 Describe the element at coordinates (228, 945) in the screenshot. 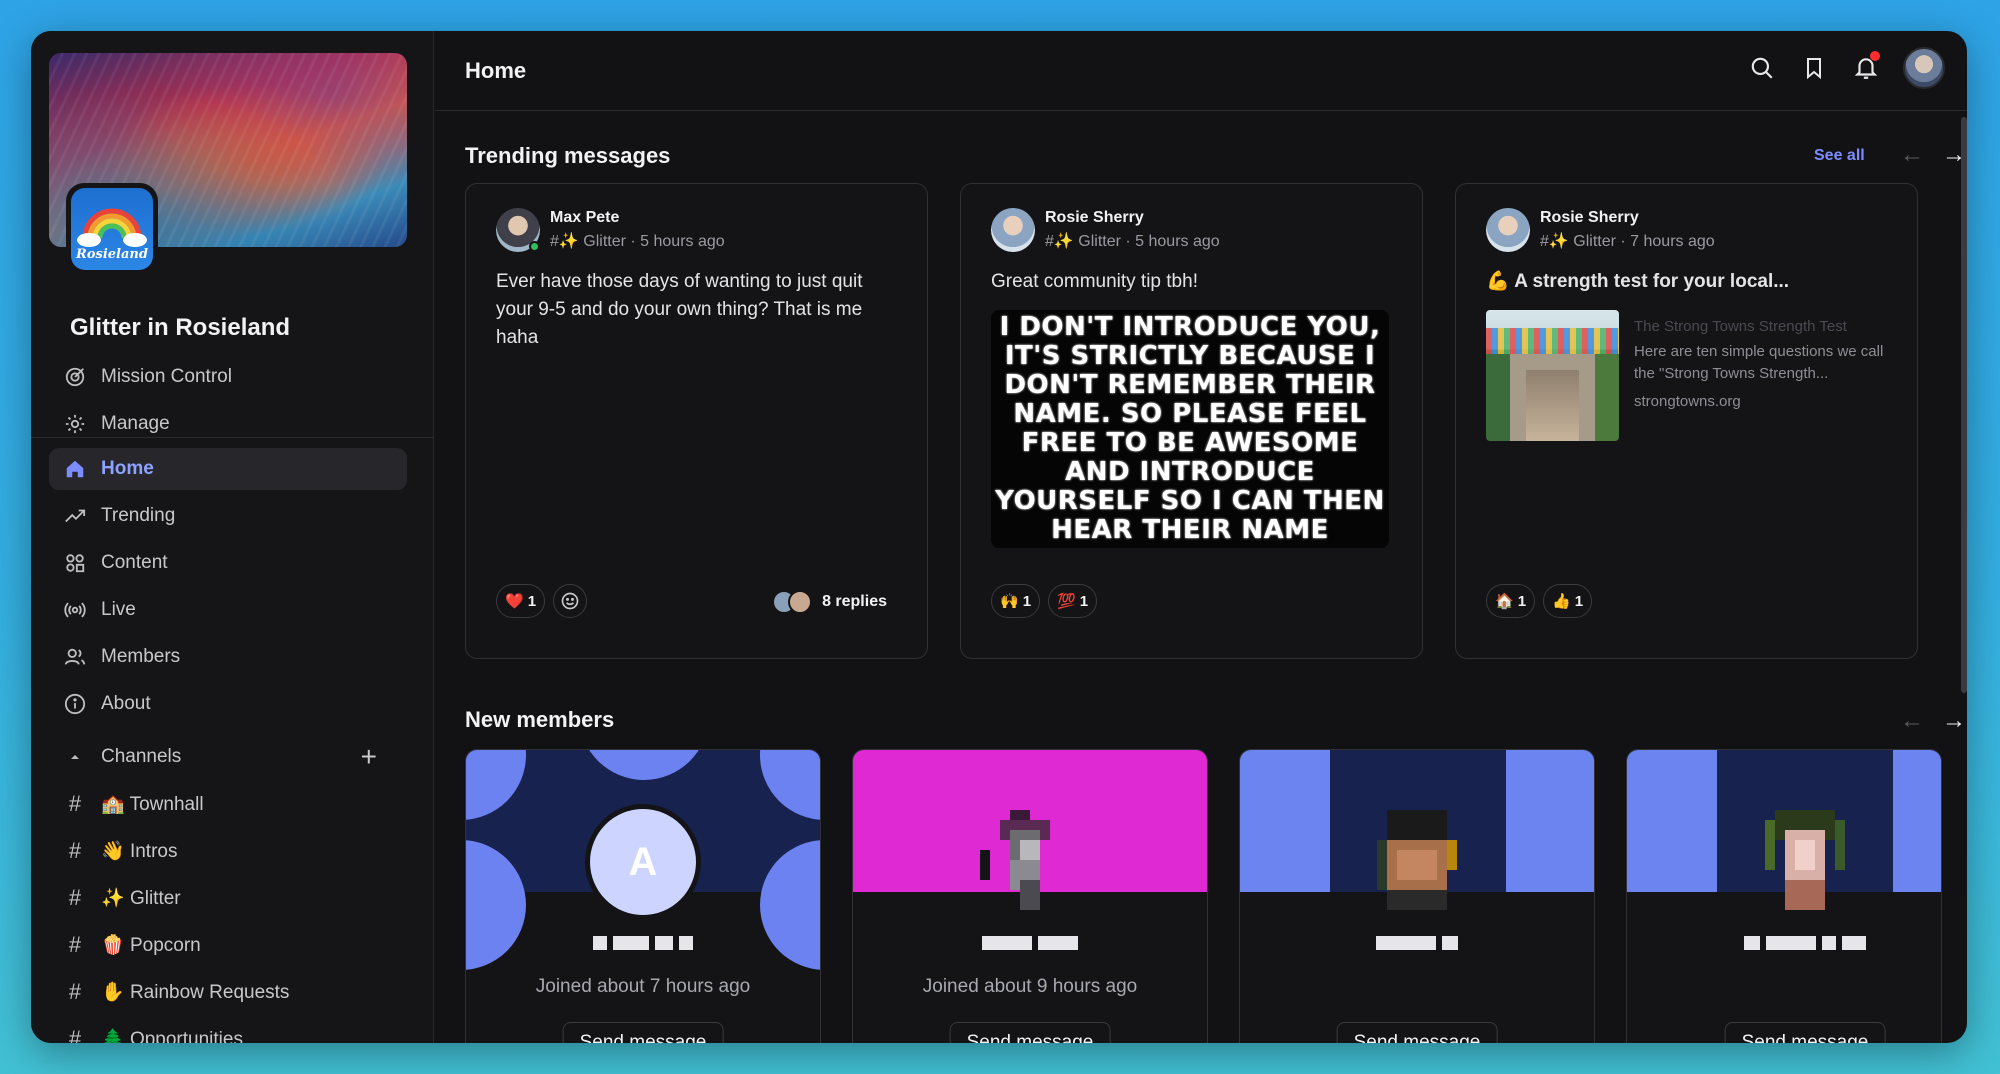

I see `channel-item-popcorn: # 🍿 Popcorn` at that location.